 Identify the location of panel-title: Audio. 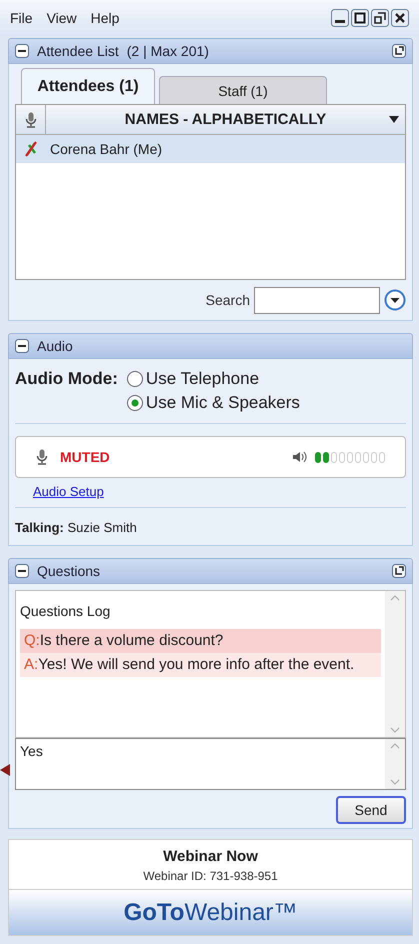
(55, 346).